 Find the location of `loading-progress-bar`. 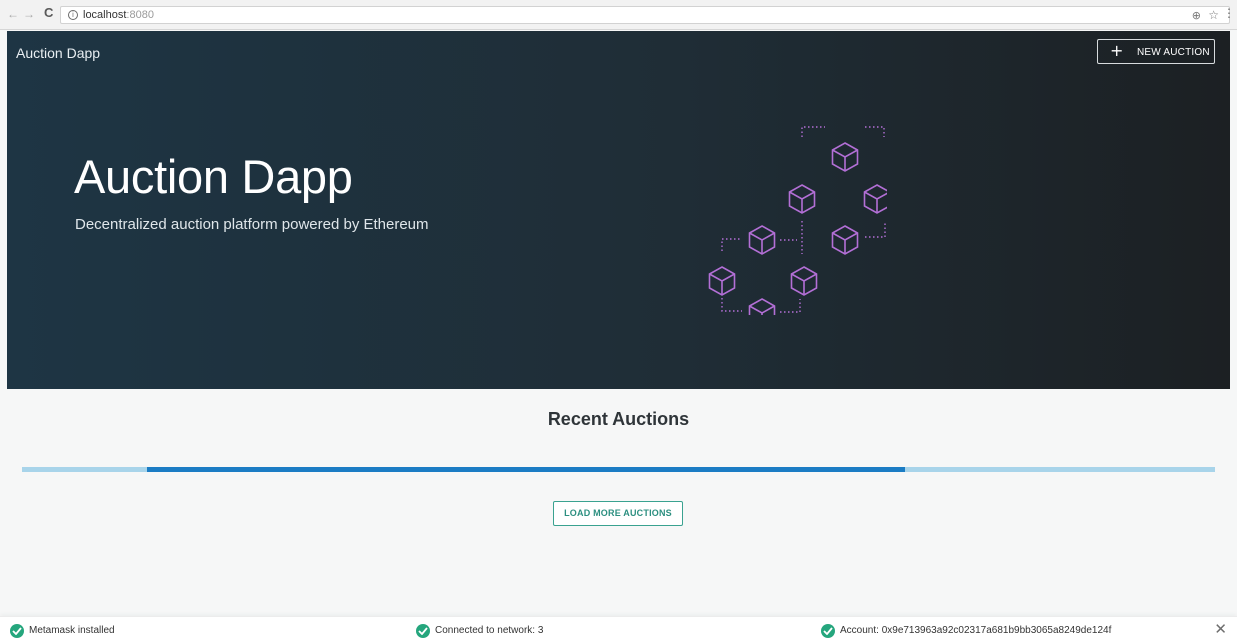

loading-progress-bar is located at coordinates (618, 469).